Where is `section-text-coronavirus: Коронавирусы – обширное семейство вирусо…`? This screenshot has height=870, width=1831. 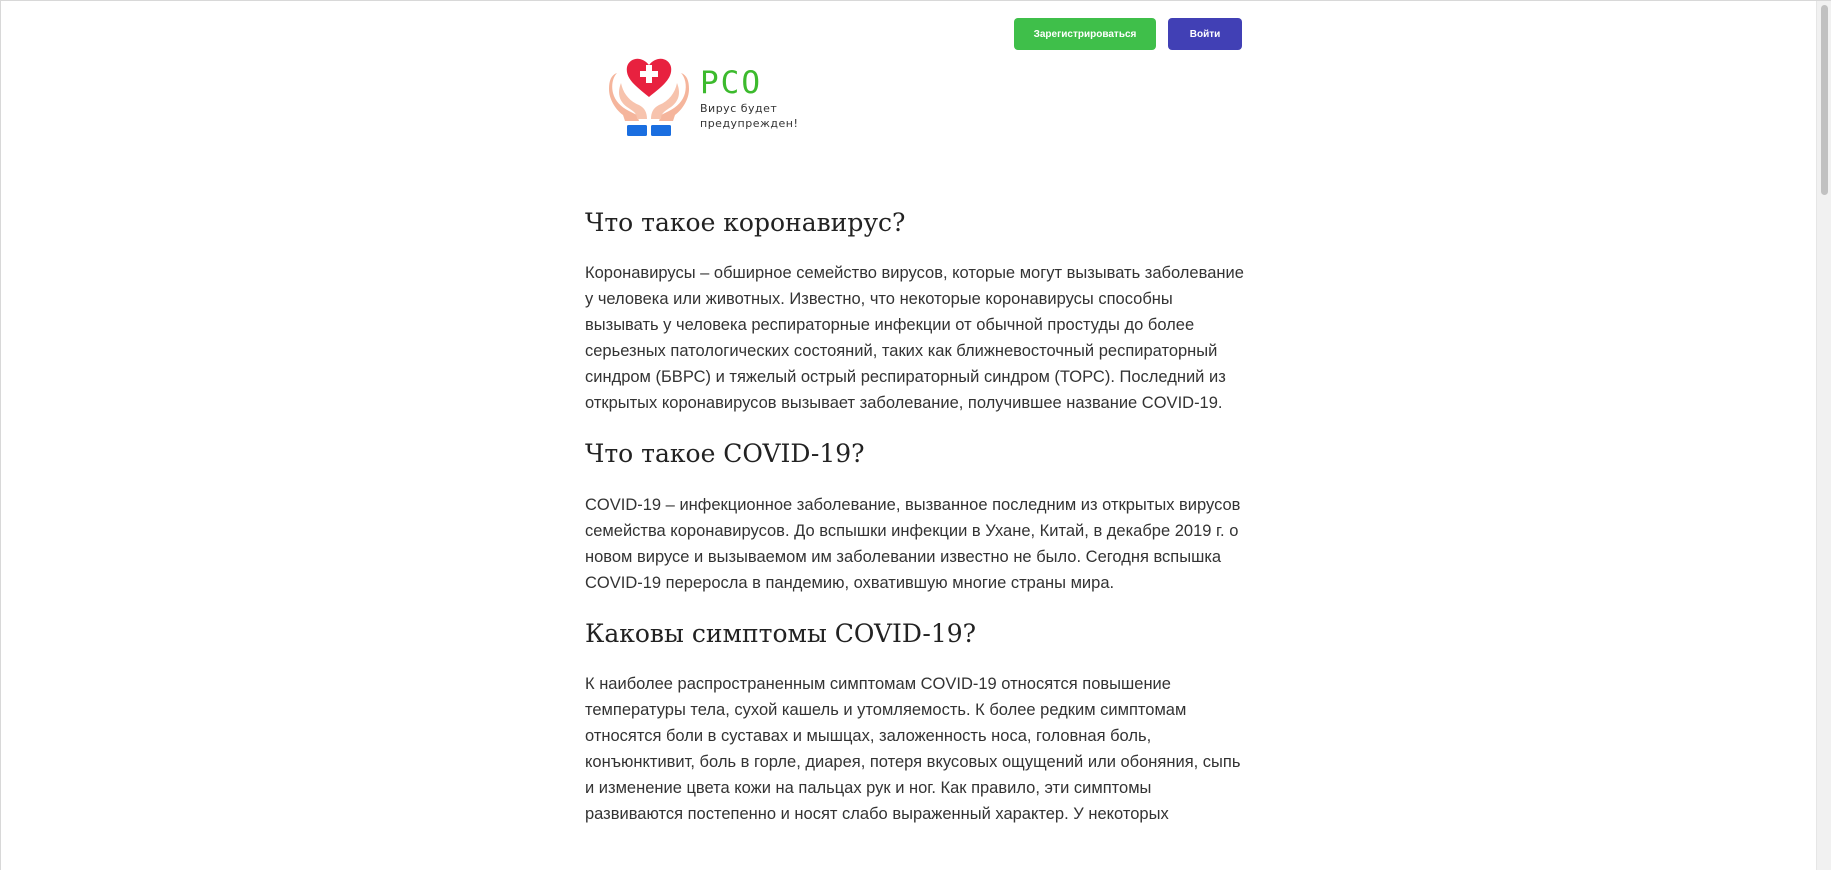 section-text-coronavirus: Коронавирусы – обширное семейство вирусо… is located at coordinates (914, 338).